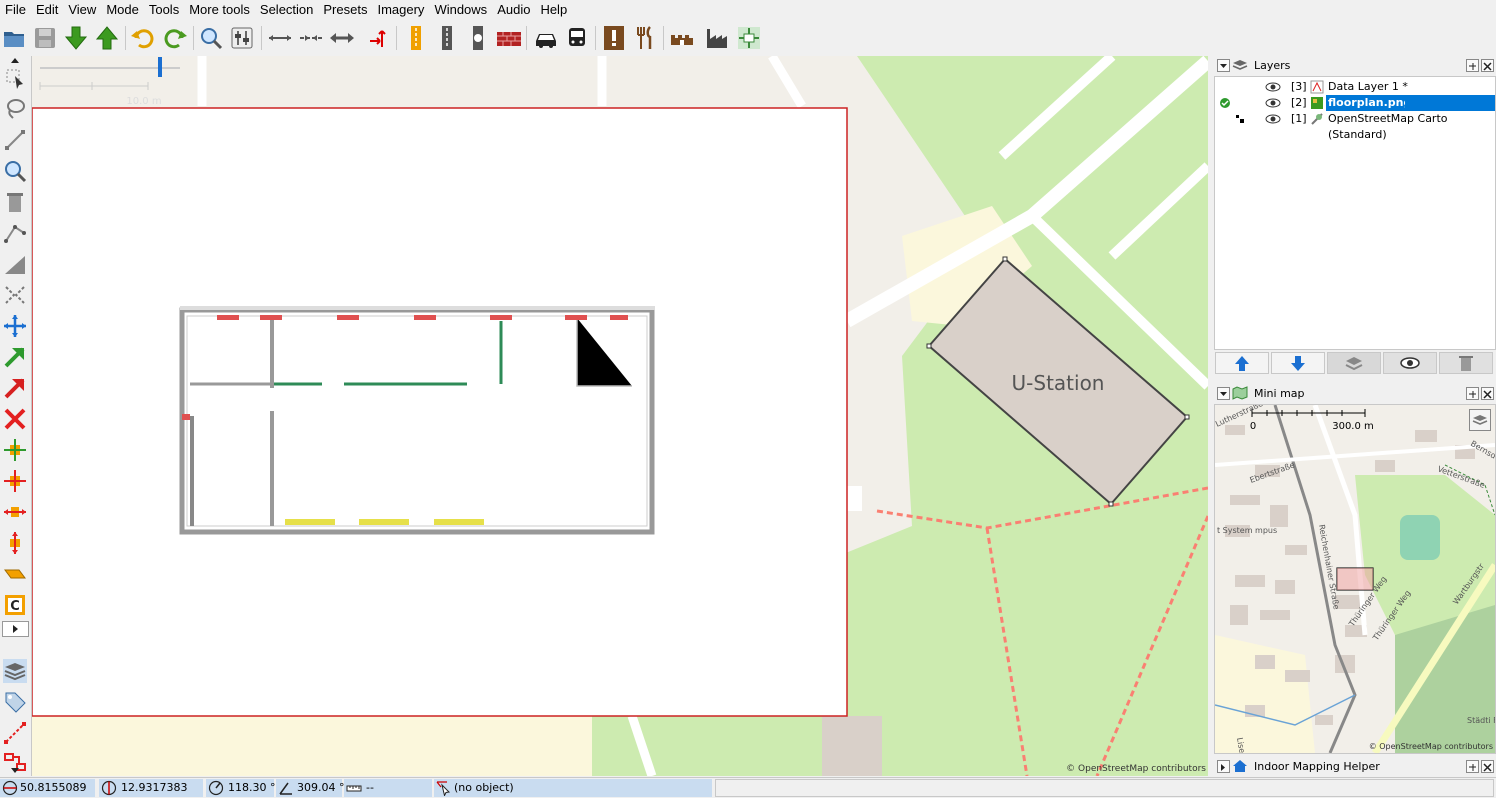  I want to click on close-minimap-button, so click(1487, 393).